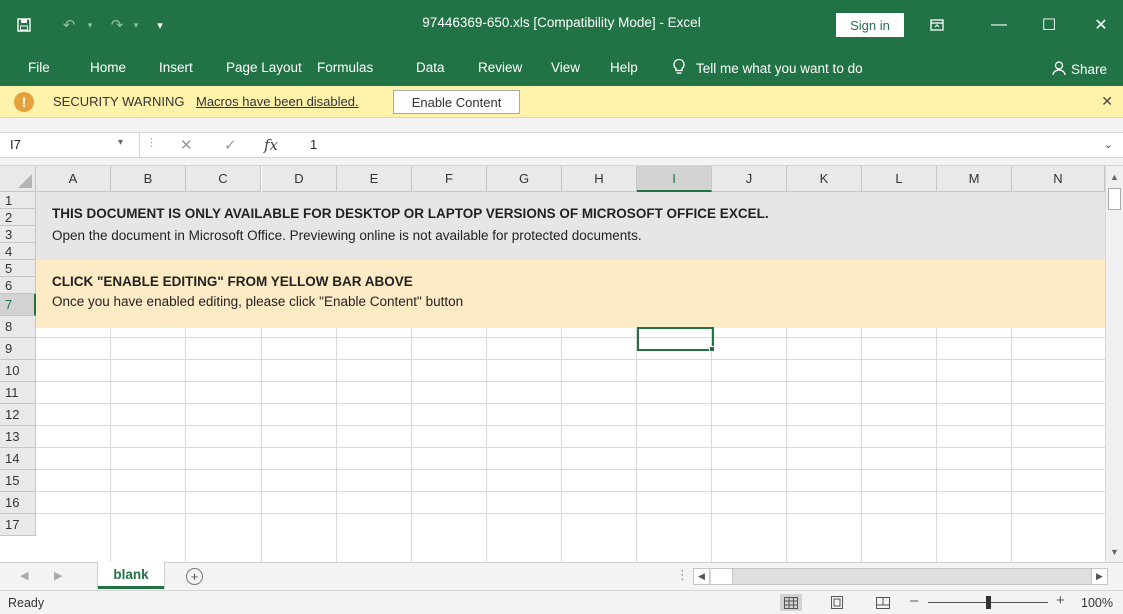  I want to click on row-header-1: 1, so click(18, 200).